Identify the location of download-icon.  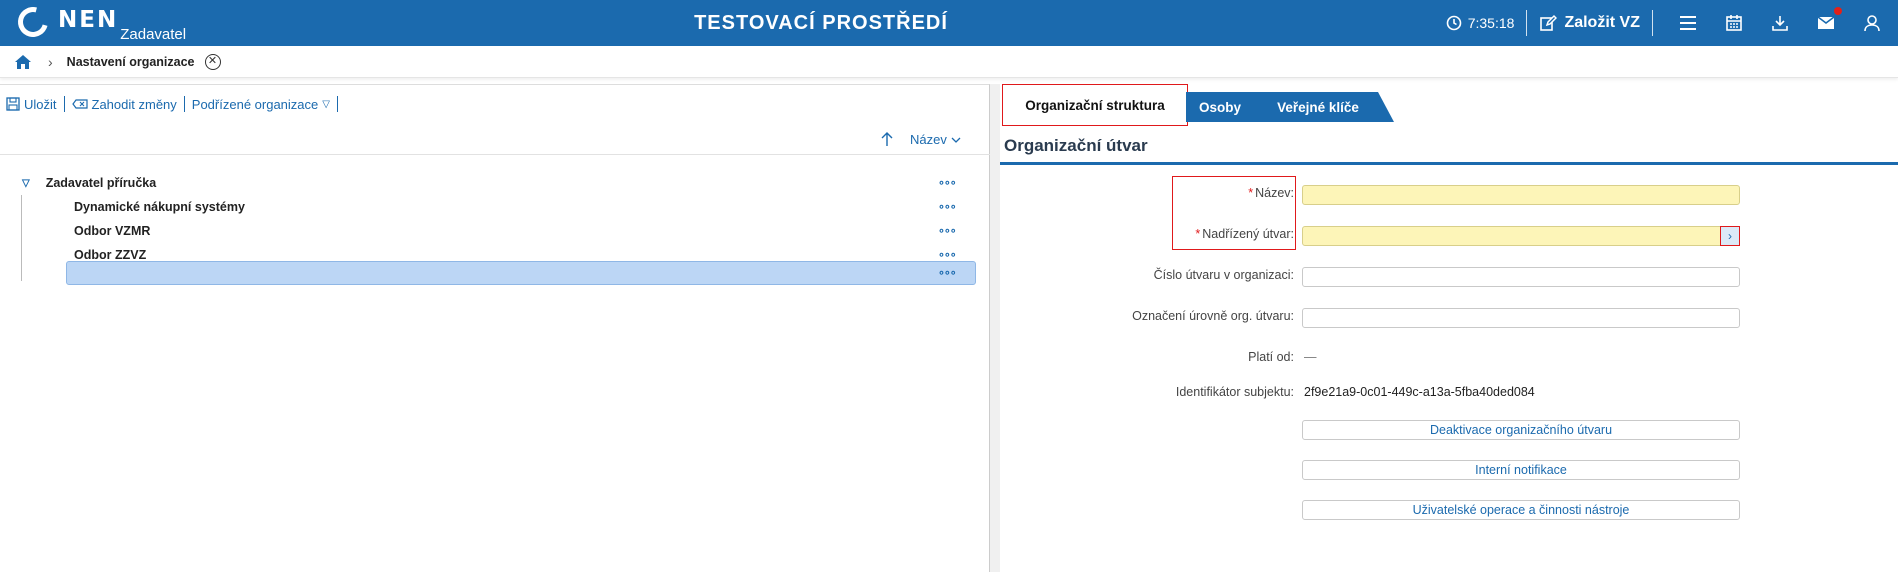
(1780, 23).